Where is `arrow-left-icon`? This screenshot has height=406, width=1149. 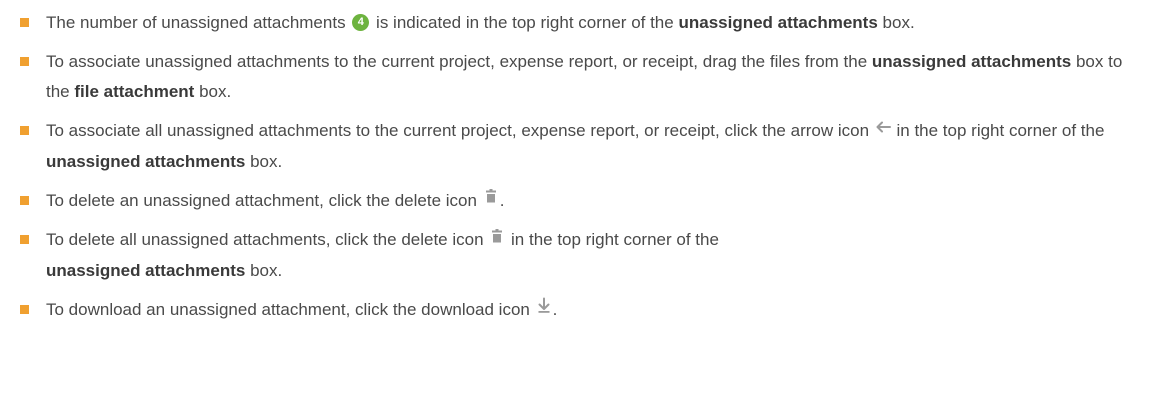 arrow-left-icon is located at coordinates (883, 131).